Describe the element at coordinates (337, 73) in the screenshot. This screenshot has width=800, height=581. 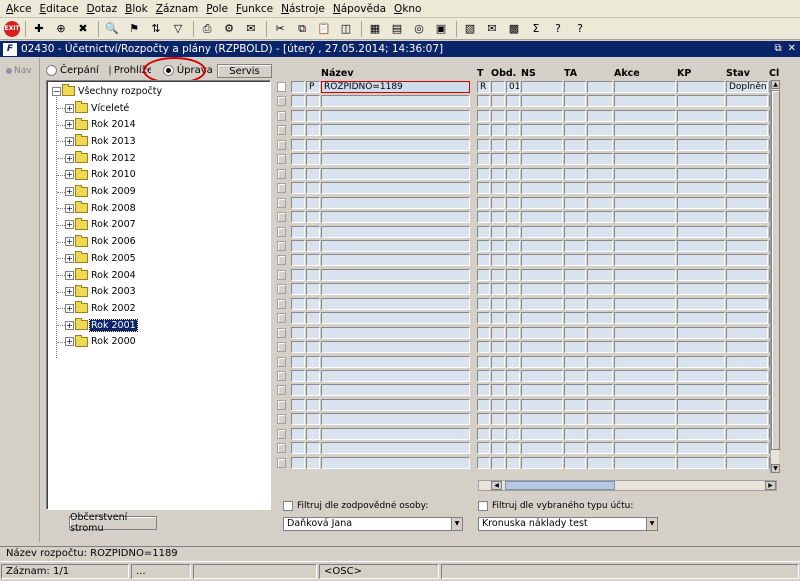
I see `column-header: Název` at that location.